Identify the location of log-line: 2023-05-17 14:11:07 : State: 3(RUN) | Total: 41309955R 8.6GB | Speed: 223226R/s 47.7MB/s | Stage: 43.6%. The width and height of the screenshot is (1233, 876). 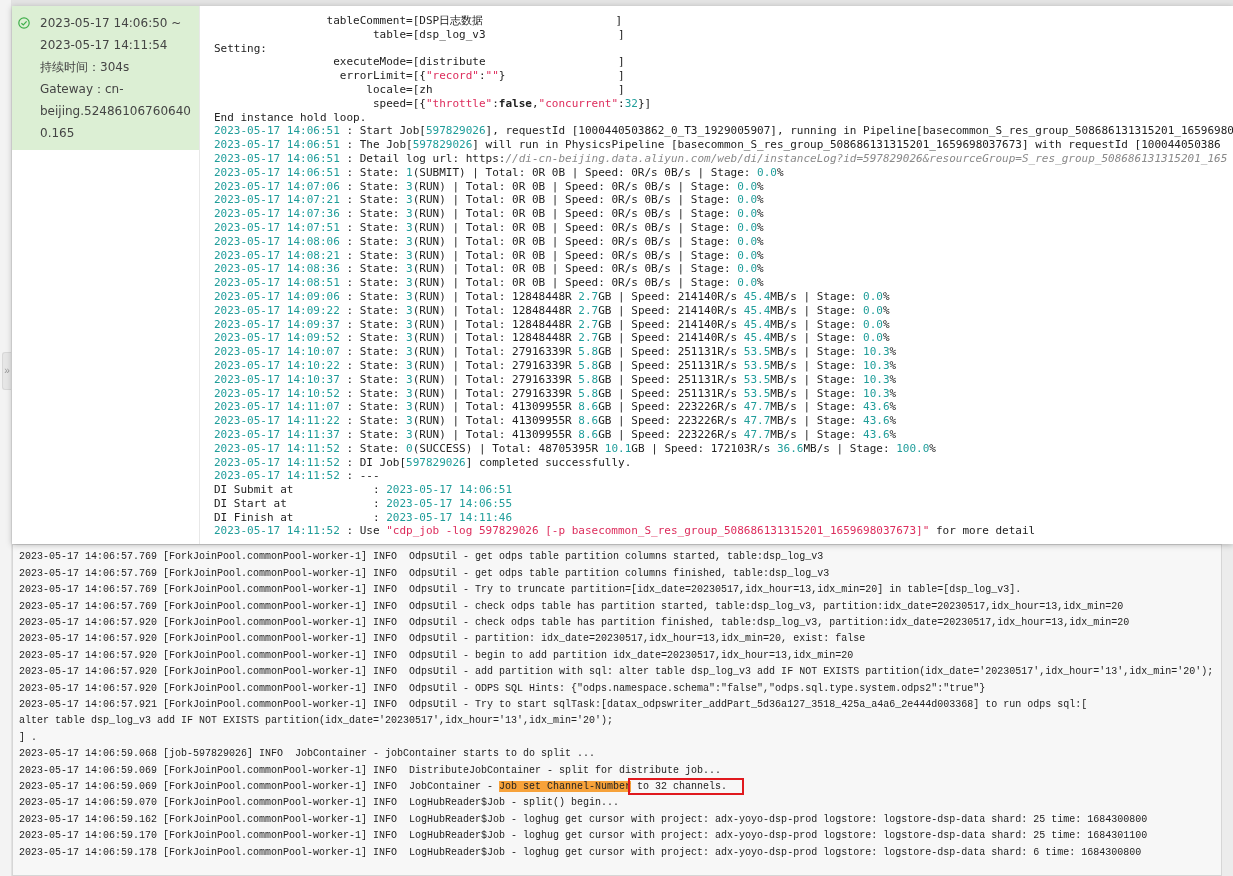
(555, 407).